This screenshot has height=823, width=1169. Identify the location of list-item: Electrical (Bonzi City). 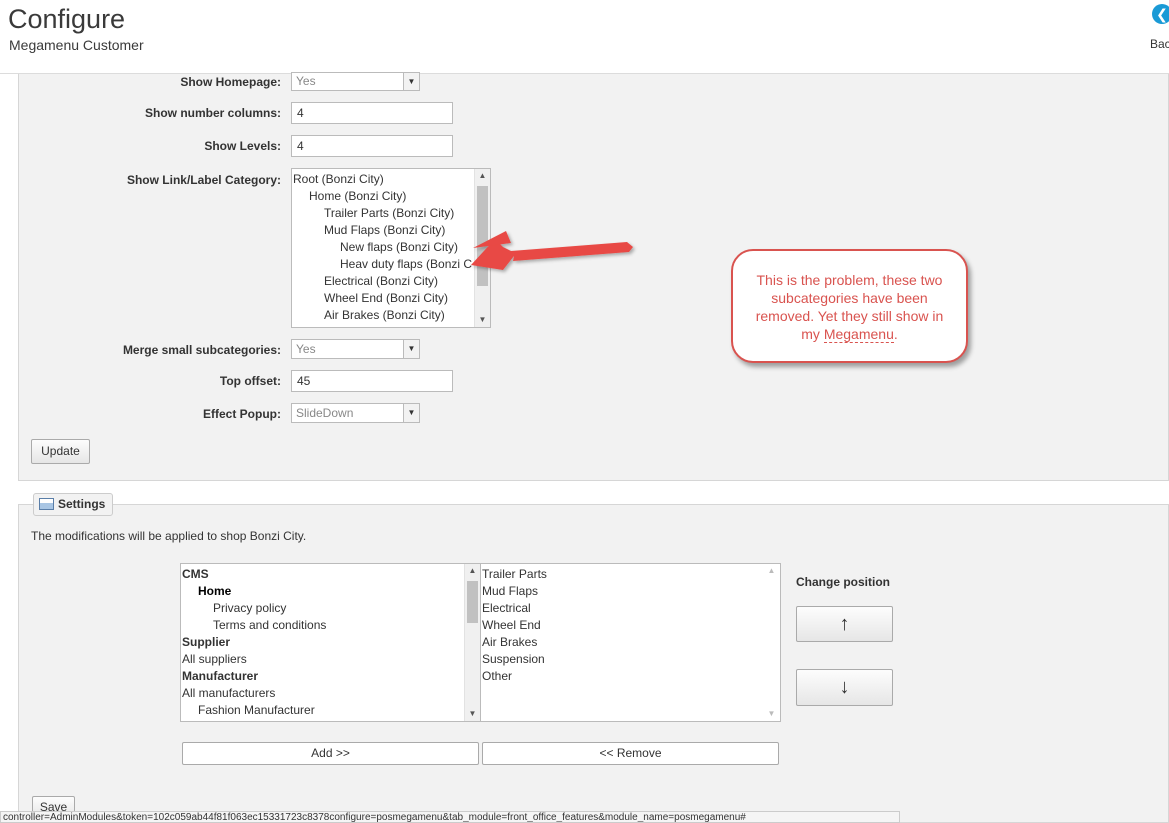
(381, 281).